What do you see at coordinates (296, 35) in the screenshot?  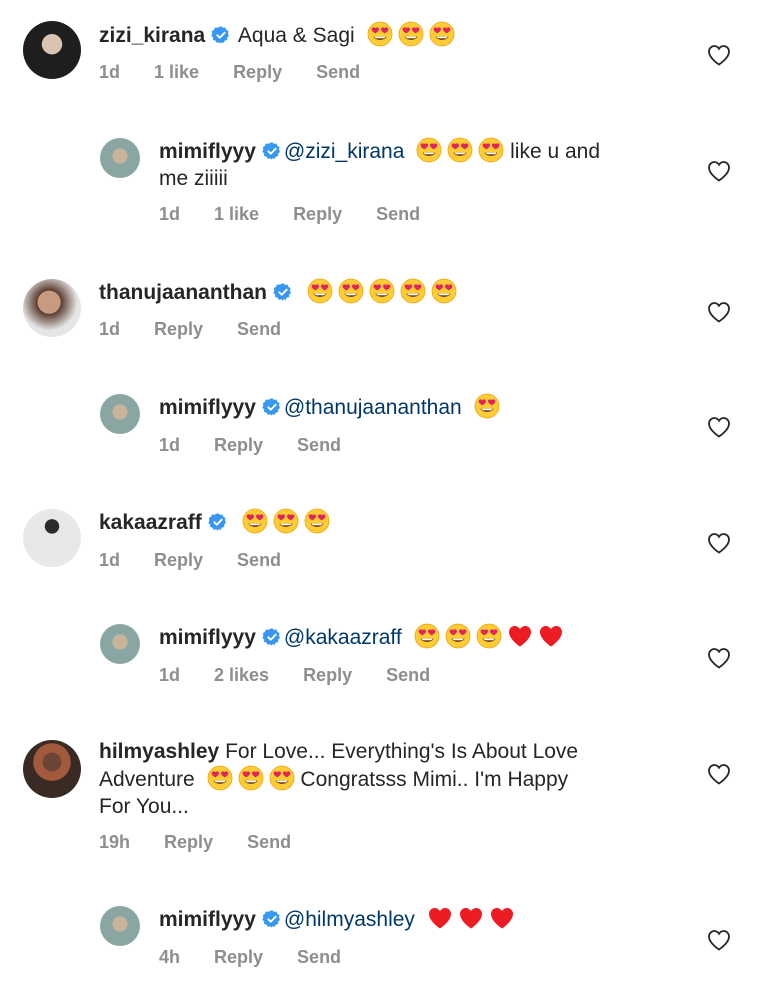 I see `comment-body: Aqua & Sagi` at bounding box center [296, 35].